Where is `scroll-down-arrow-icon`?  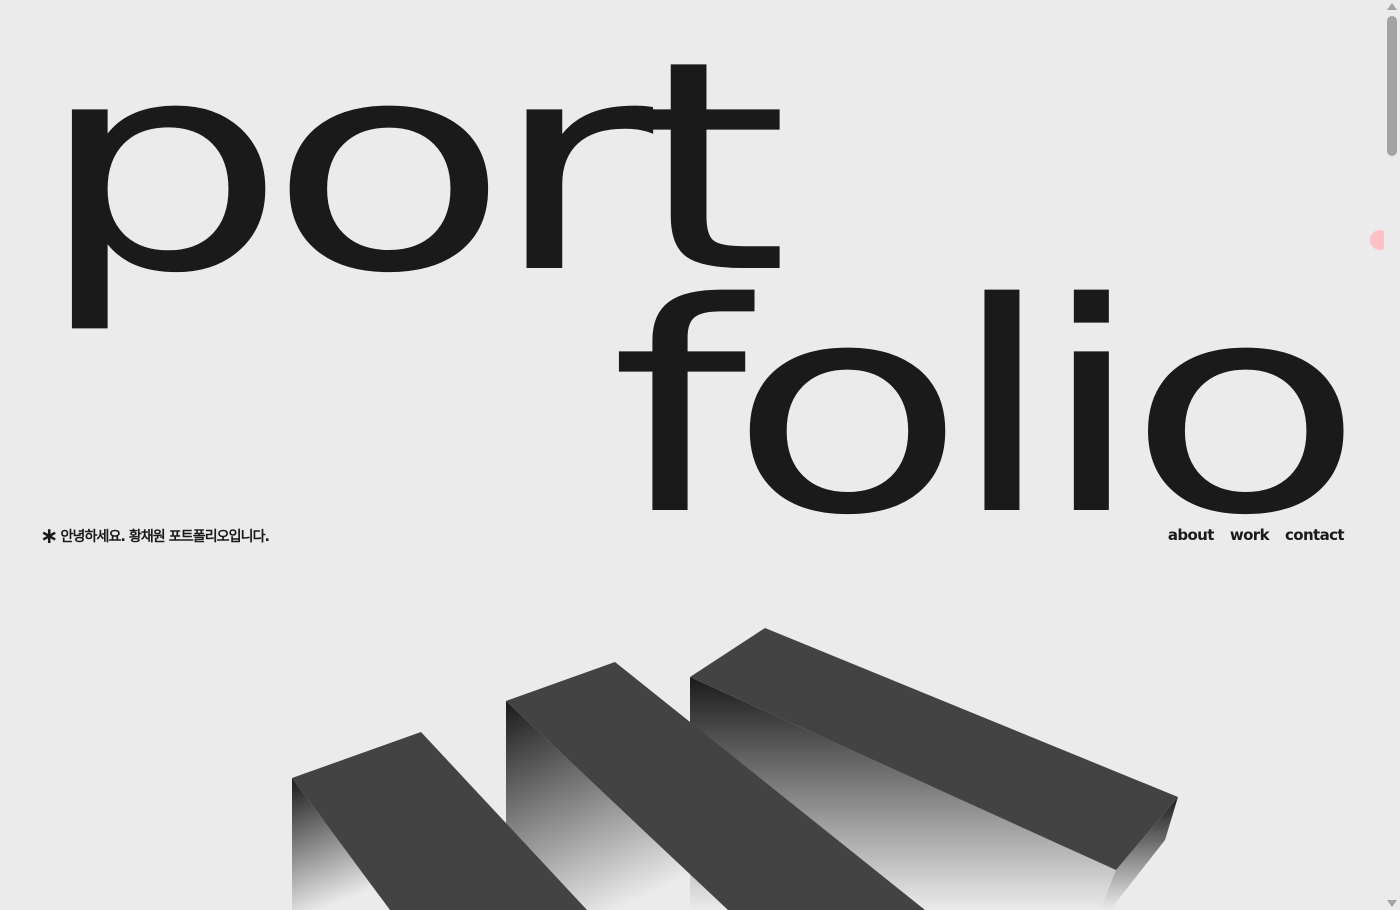 scroll-down-arrow-icon is located at coordinates (1392, 903).